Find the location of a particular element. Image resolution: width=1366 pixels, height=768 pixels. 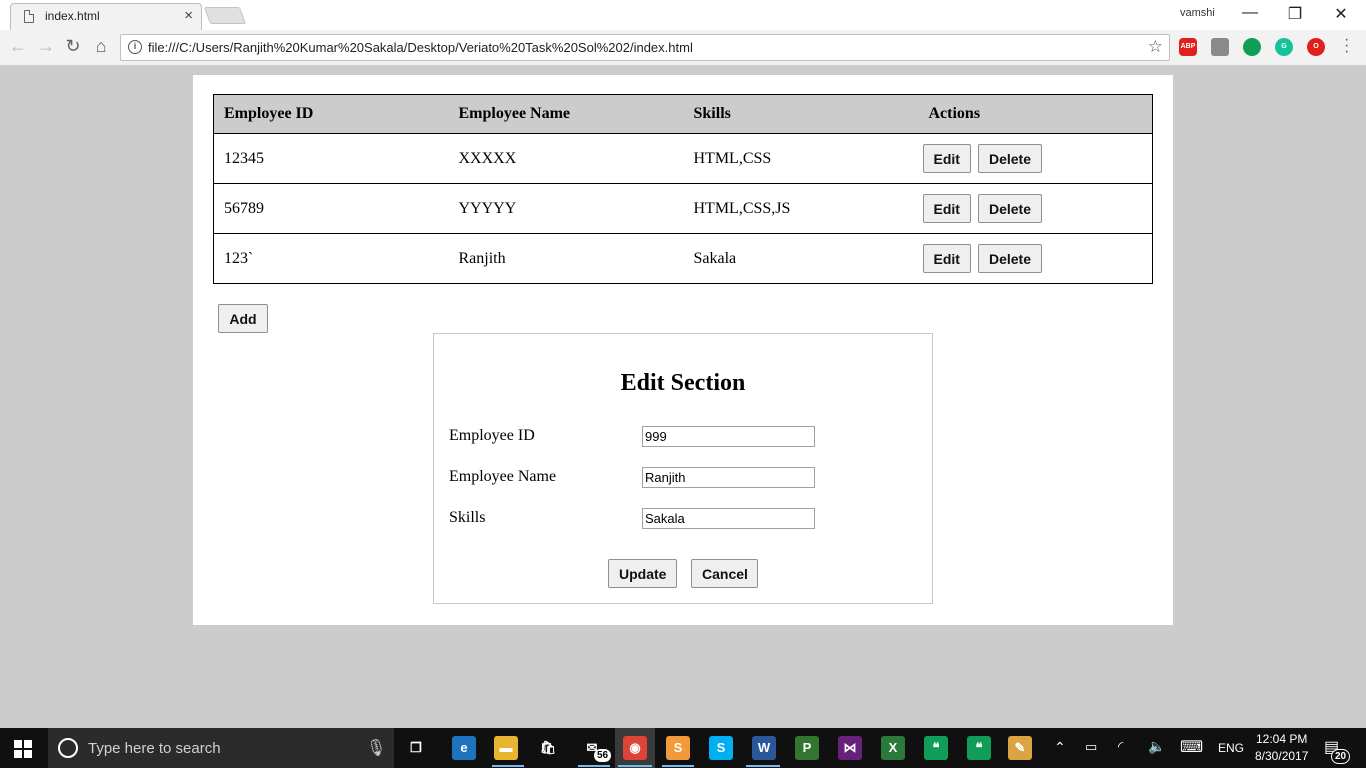

table-row: 12345 XXXXX HTML,CSS Edit Delete is located at coordinates (683, 158).